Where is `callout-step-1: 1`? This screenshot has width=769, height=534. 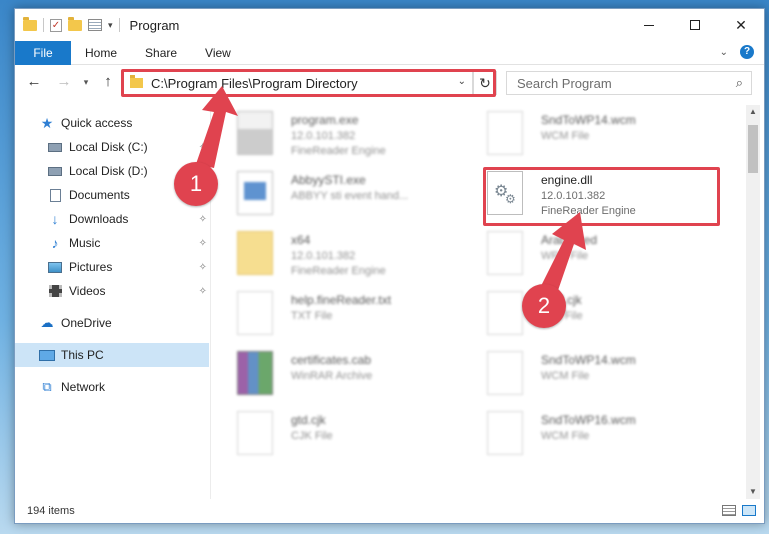 callout-step-1: 1 is located at coordinates (196, 184).